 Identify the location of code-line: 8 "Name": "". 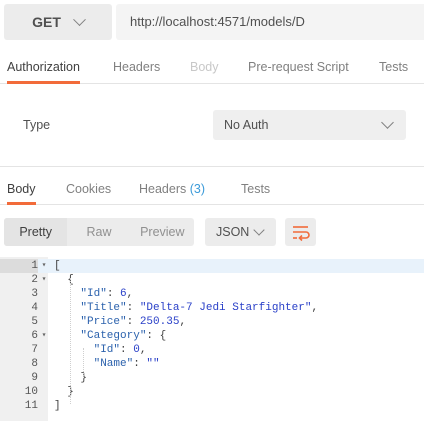
(212, 364).